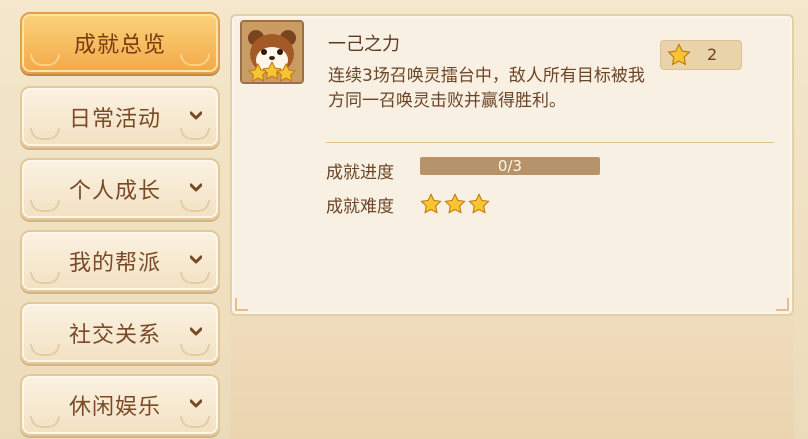  I want to click on reward-badge: 2, so click(701, 55).